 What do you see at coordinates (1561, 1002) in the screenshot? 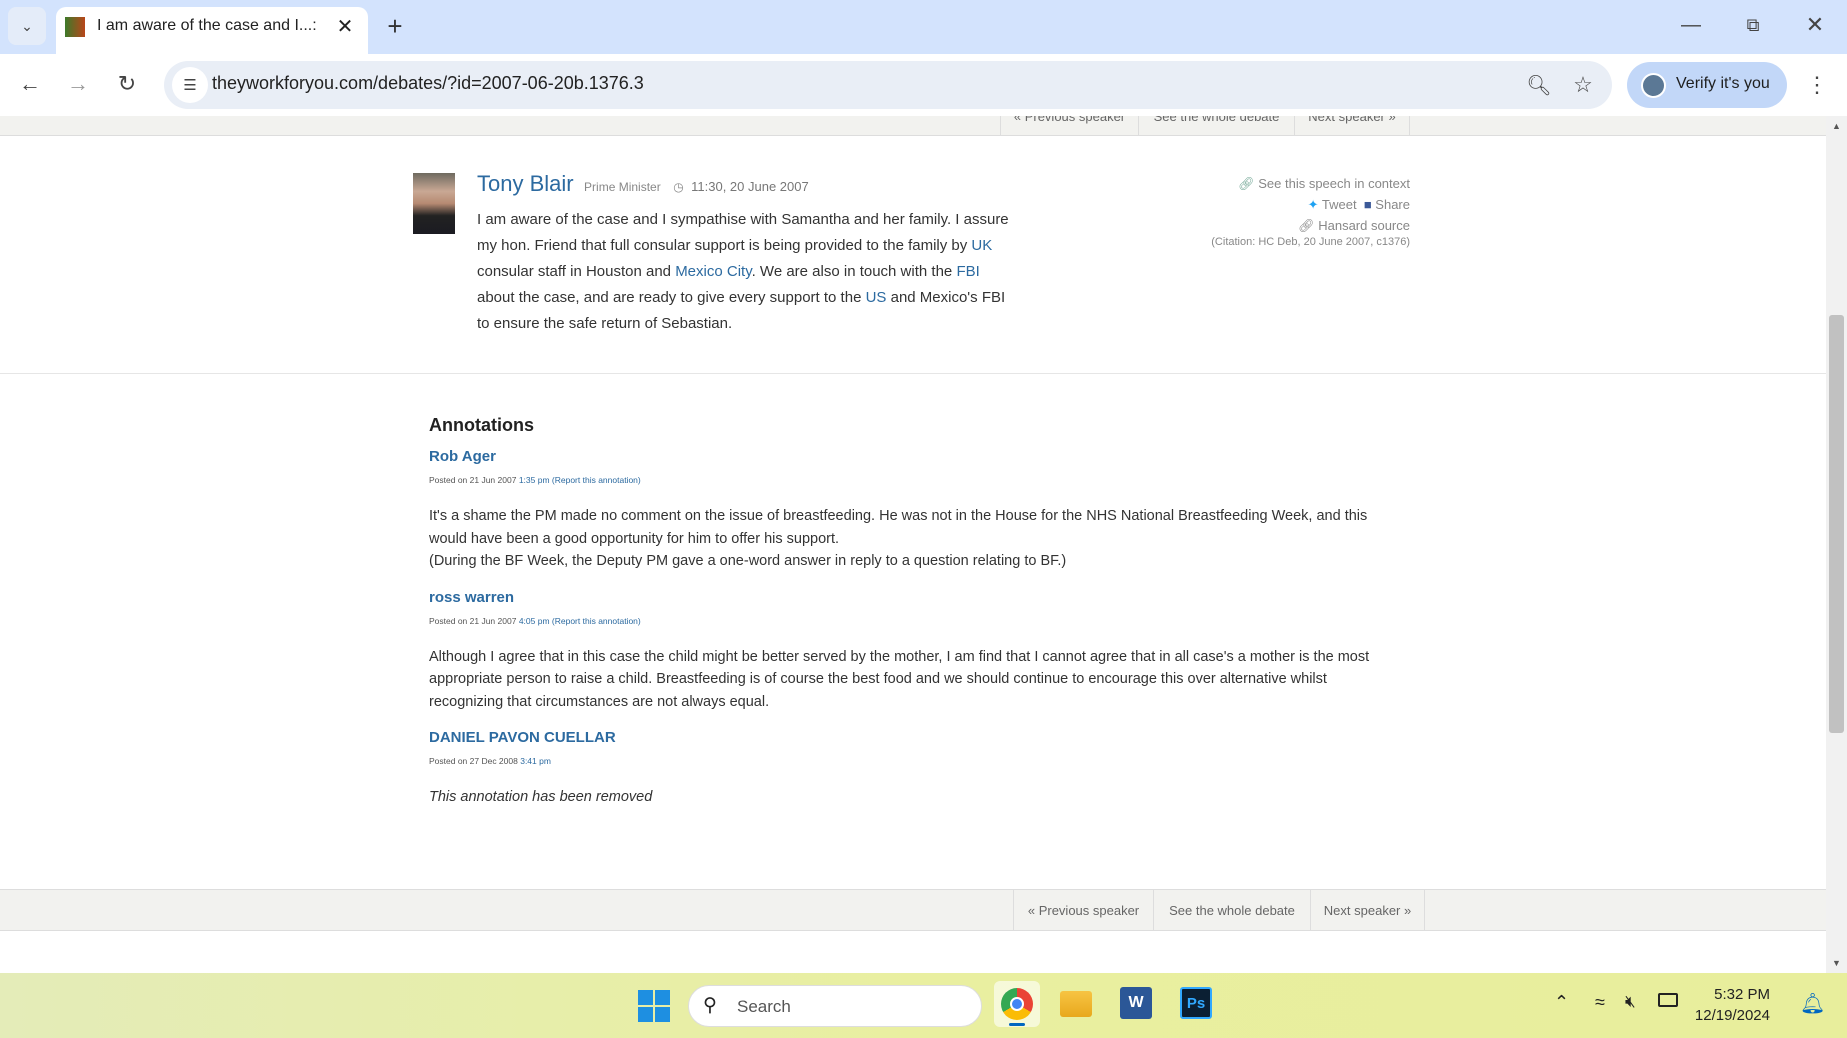
I see `show-hidden-icons-icon: ⌃` at bounding box center [1561, 1002].